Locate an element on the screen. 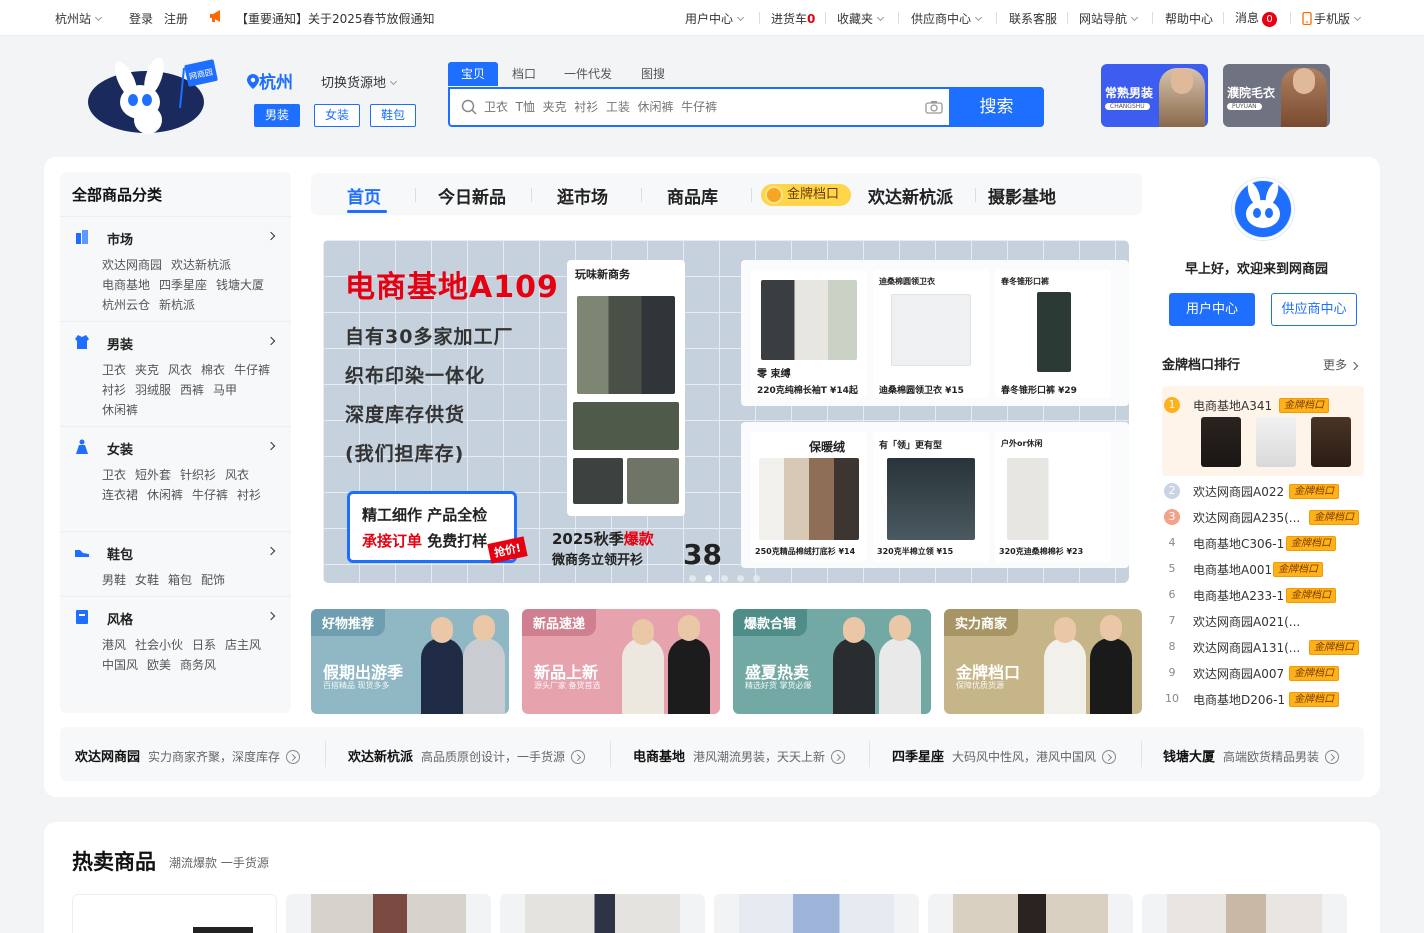 Image resolution: width=1424 pixels, height=933 pixels. ranking-row: 2 欢达网商园A022 金牌档口 is located at coordinates (1263, 491).